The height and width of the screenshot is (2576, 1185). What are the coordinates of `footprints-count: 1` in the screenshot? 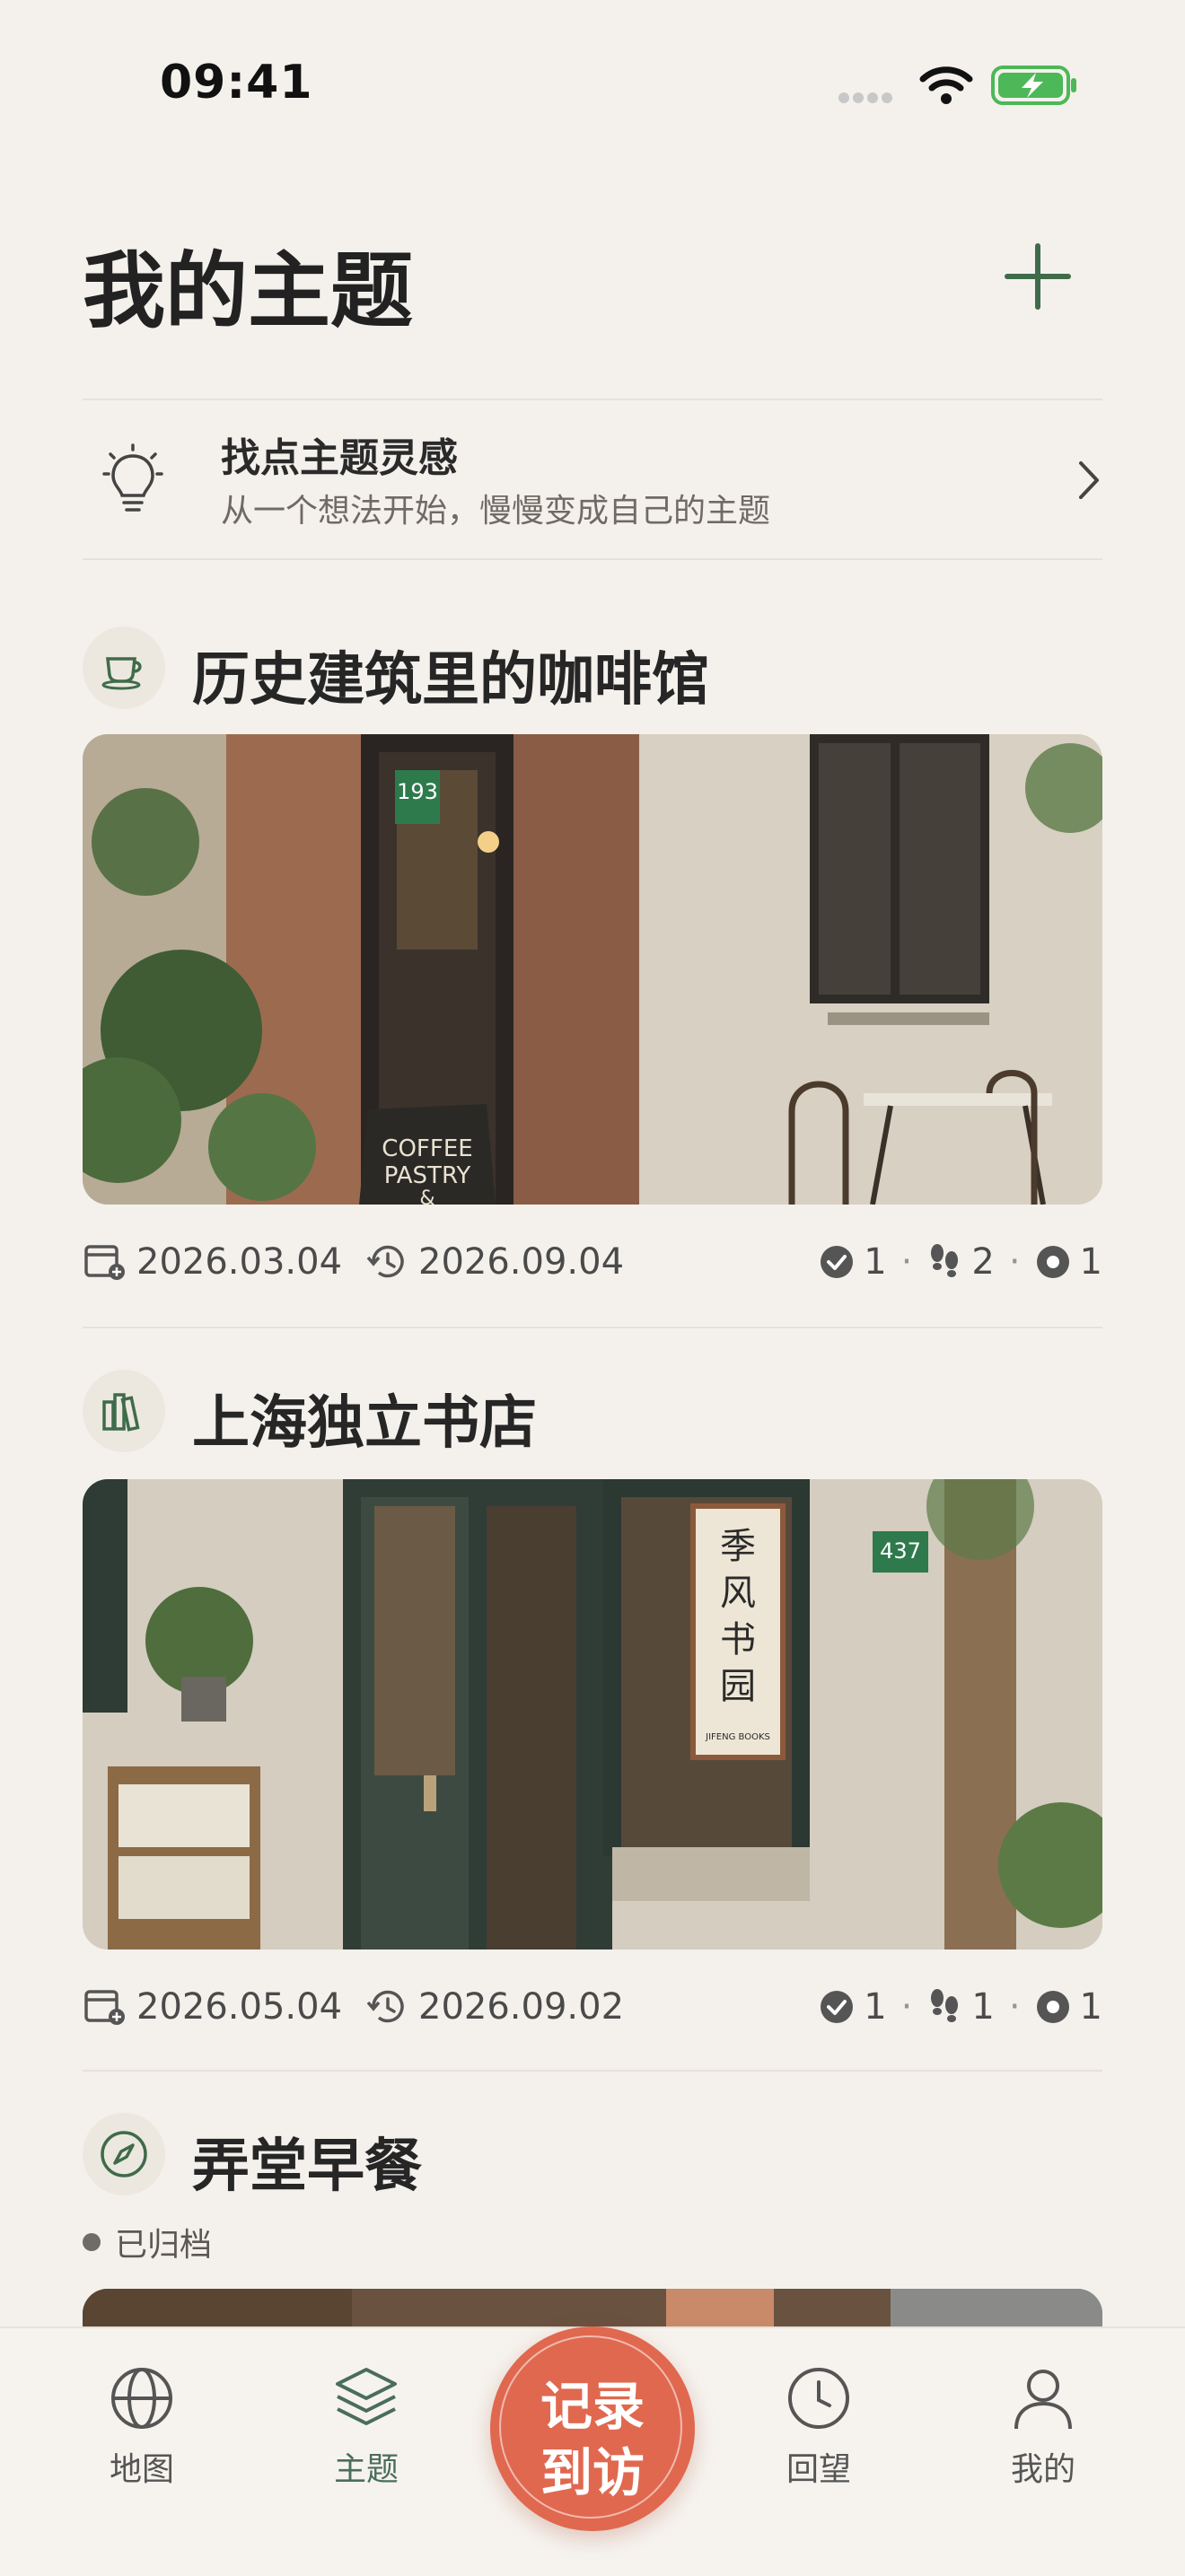 It's located at (983, 2007).